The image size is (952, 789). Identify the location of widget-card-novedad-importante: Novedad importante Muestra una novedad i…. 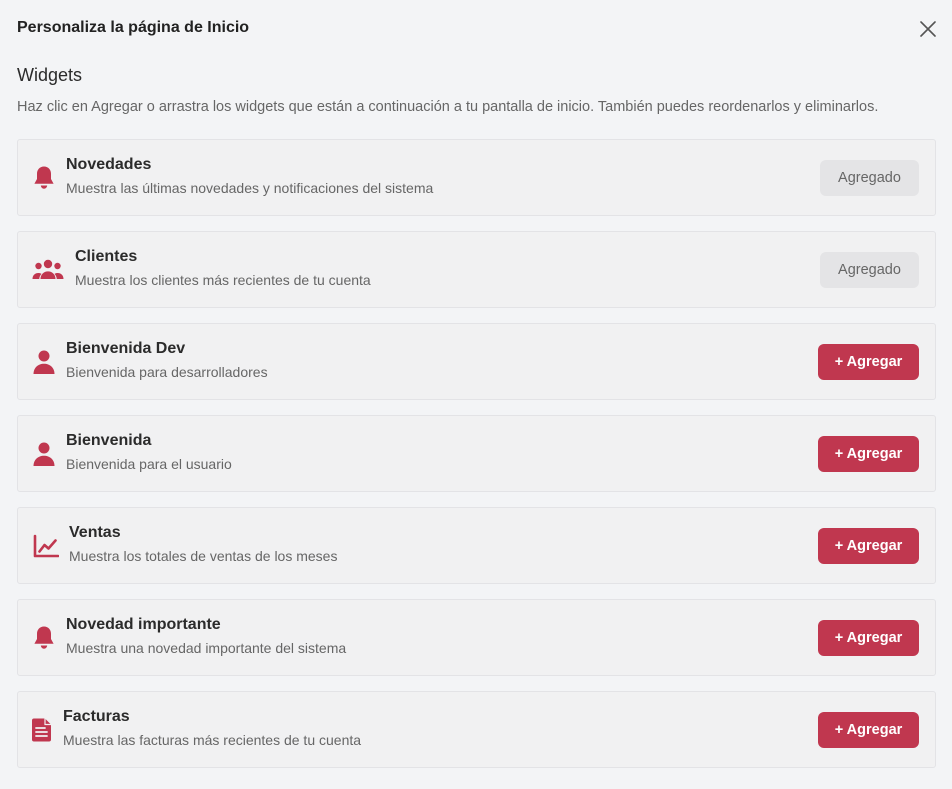
(476, 637).